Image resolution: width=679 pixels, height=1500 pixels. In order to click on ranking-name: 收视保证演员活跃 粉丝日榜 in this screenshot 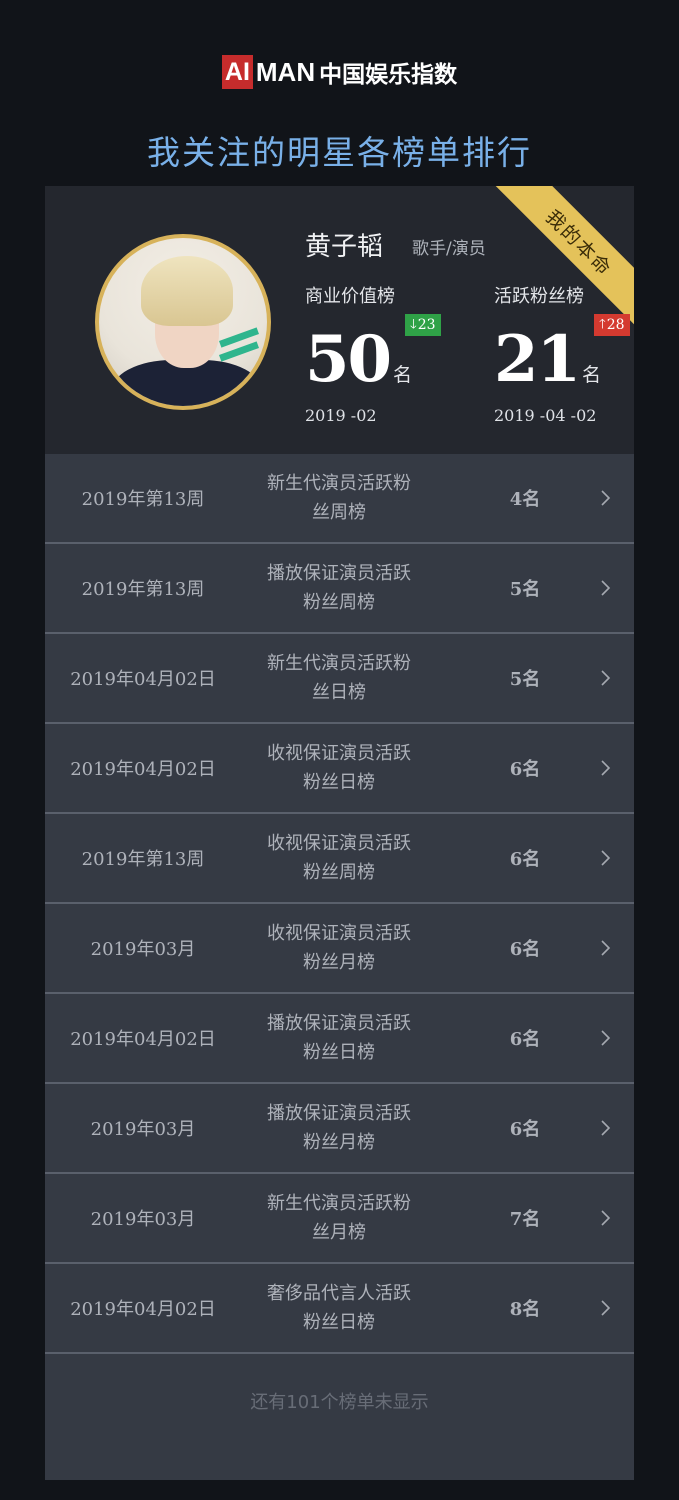, I will do `click(339, 768)`.